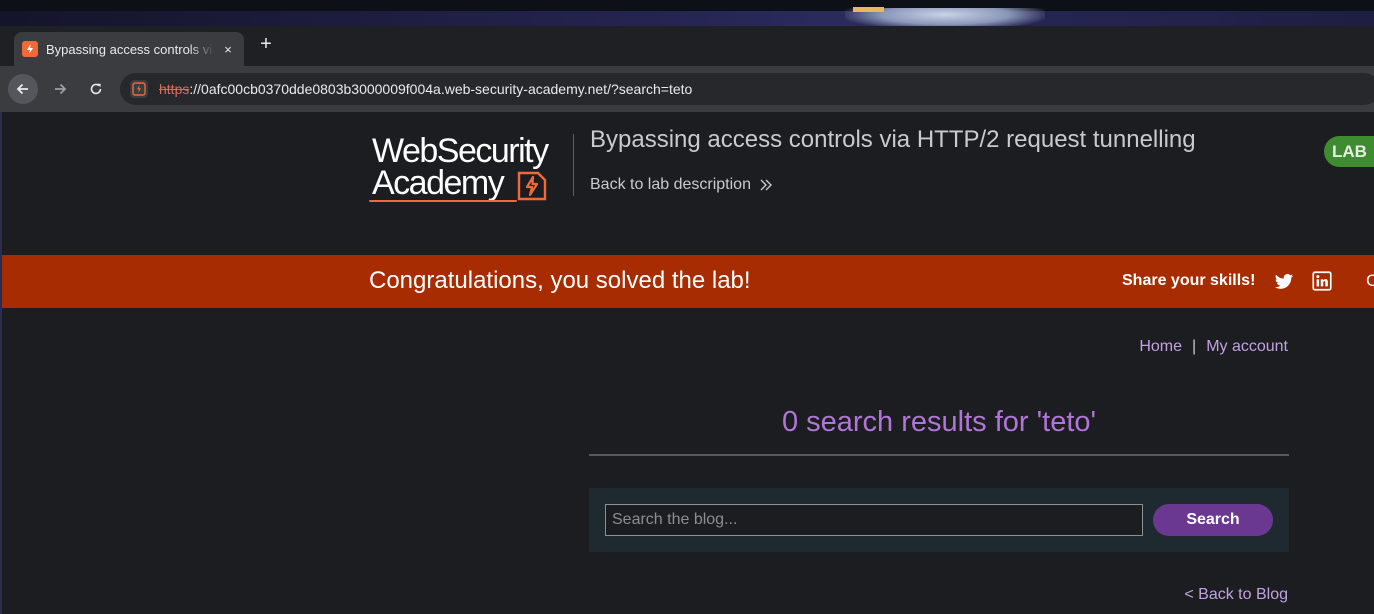 The height and width of the screenshot is (614, 1374). Describe the element at coordinates (573, 165) in the screenshot. I see `header-divider` at that location.